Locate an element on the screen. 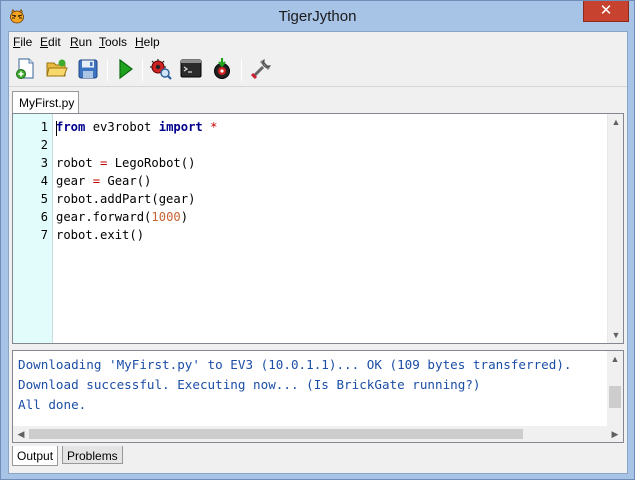 The height and width of the screenshot is (480, 635). code-line: from ev3robot import * is located at coordinates (136, 127).